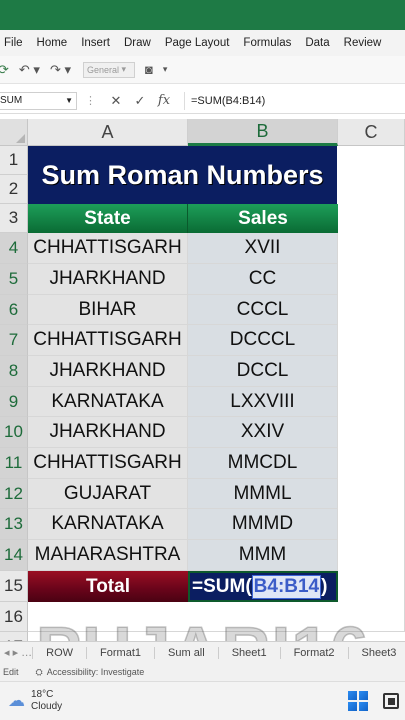 The width and height of the screenshot is (405, 720). What do you see at coordinates (16, 43) in the screenshot?
I see `menu-file: File` at bounding box center [16, 43].